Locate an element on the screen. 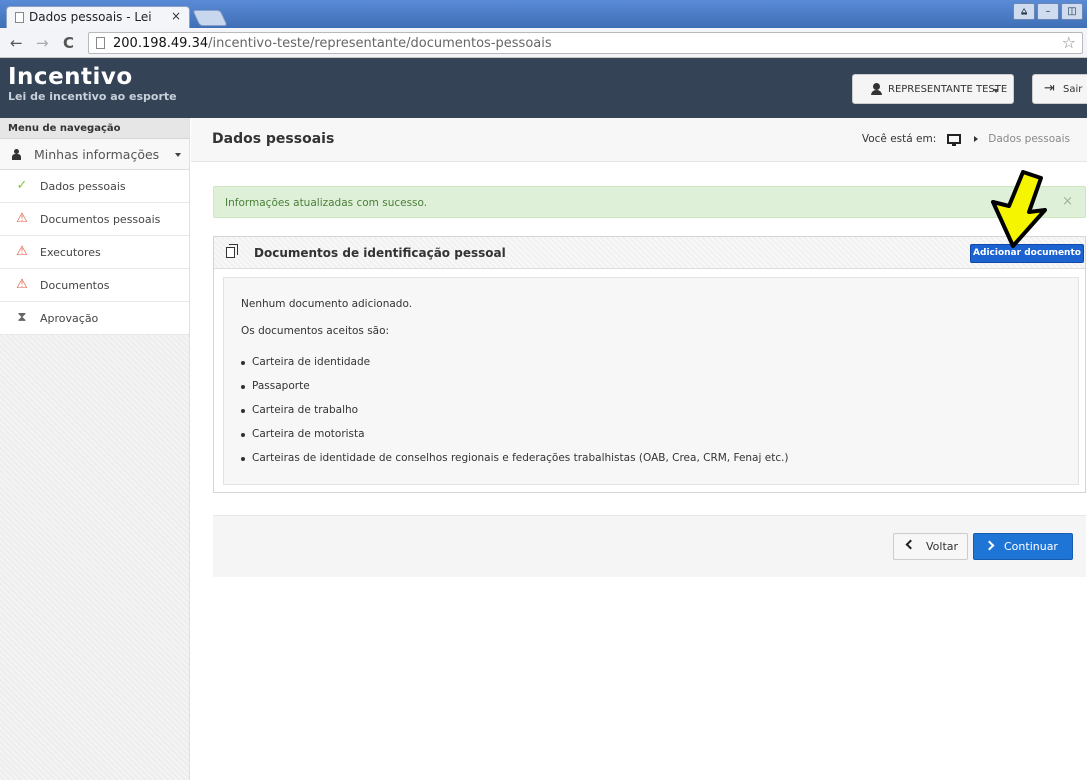 The width and height of the screenshot is (1087, 780). user-menu-label: REPRESENTANTE TESTE is located at coordinates (948, 89).